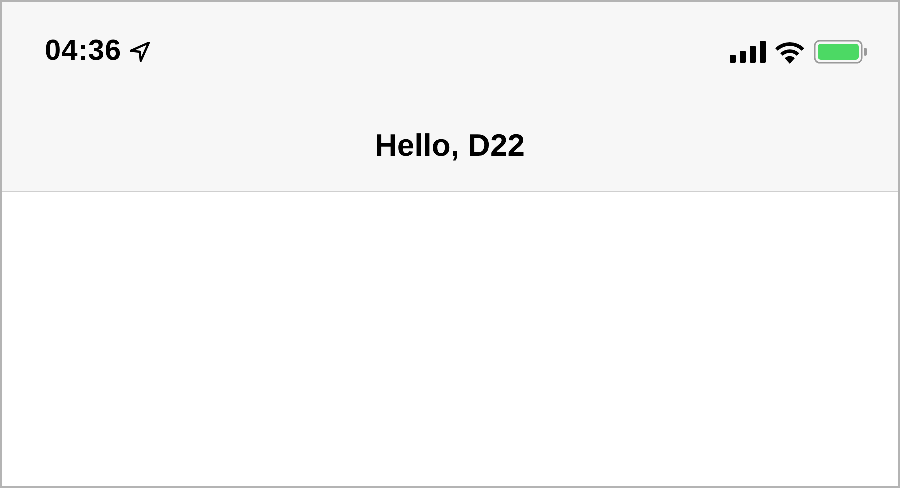 Image resolution: width=900 pixels, height=488 pixels. What do you see at coordinates (450, 146) in the screenshot?
I see `navigation-title: Hello, D22` at bounding box center [450, 146].